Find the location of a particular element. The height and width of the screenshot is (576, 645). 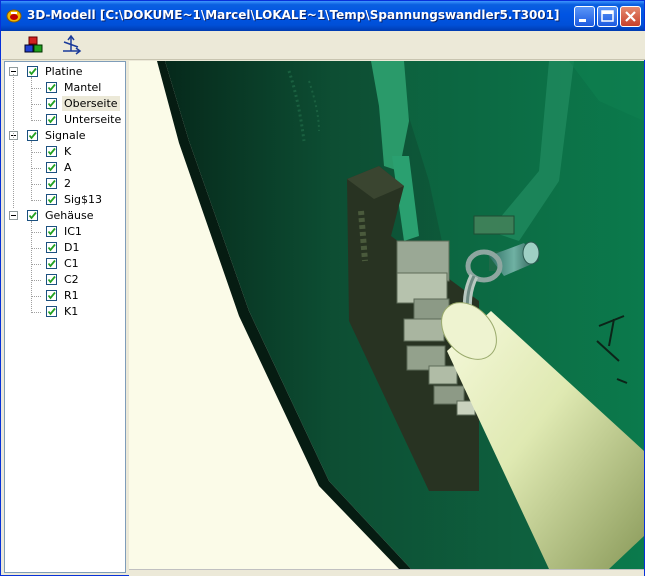

maximize-button is located at coordinates (607, 16).